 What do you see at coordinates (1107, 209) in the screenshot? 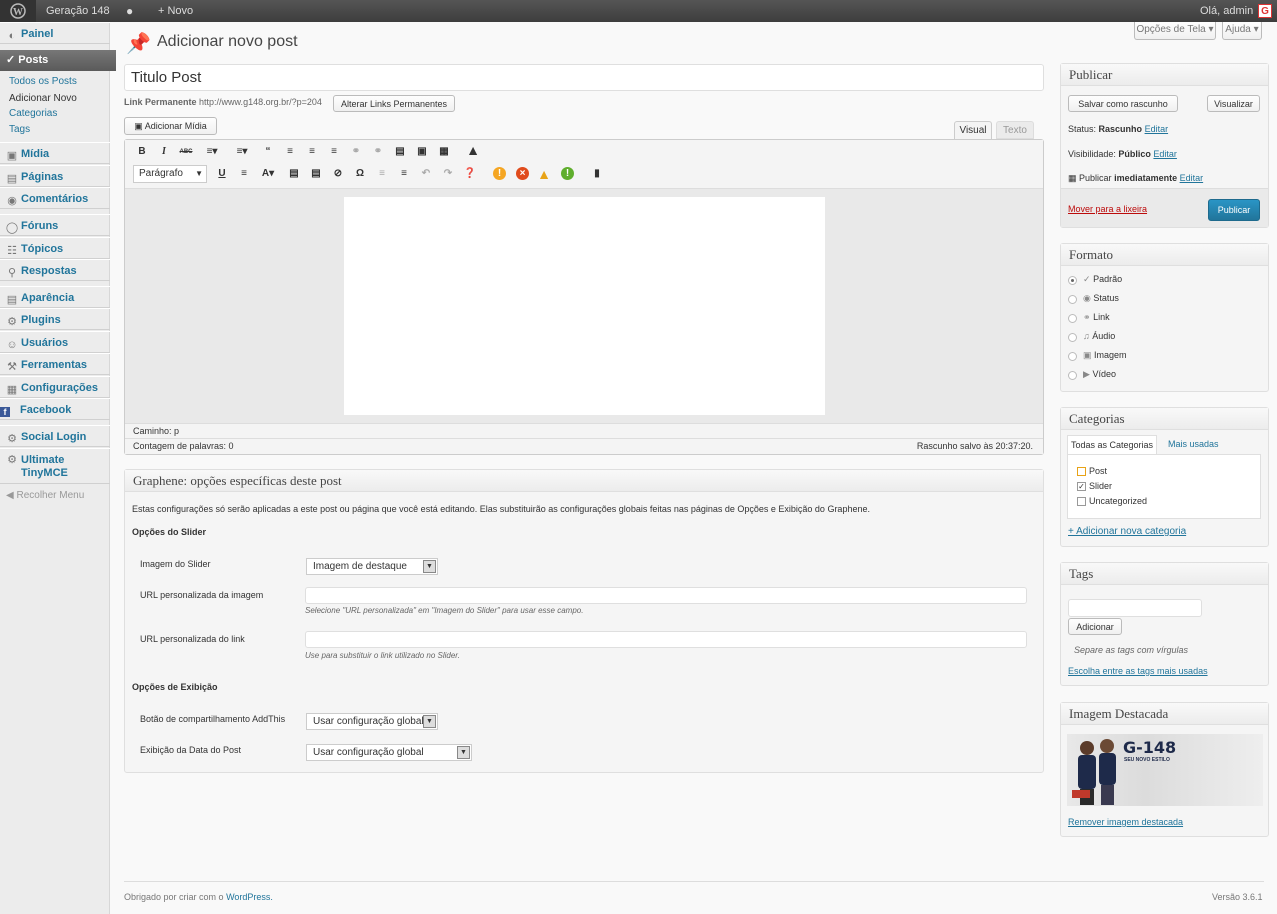
I see `trash-link: Mover para a lixeira` at bounding box center [1107, 209].